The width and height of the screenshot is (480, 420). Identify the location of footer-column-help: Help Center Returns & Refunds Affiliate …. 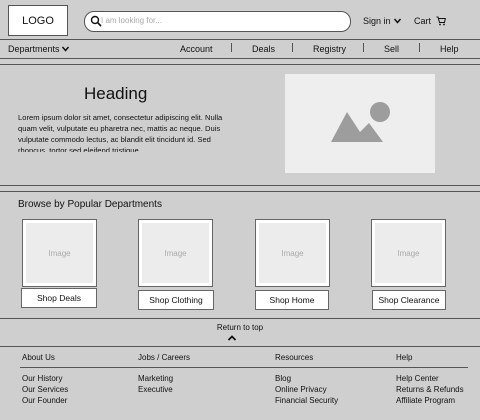
(430, 389).